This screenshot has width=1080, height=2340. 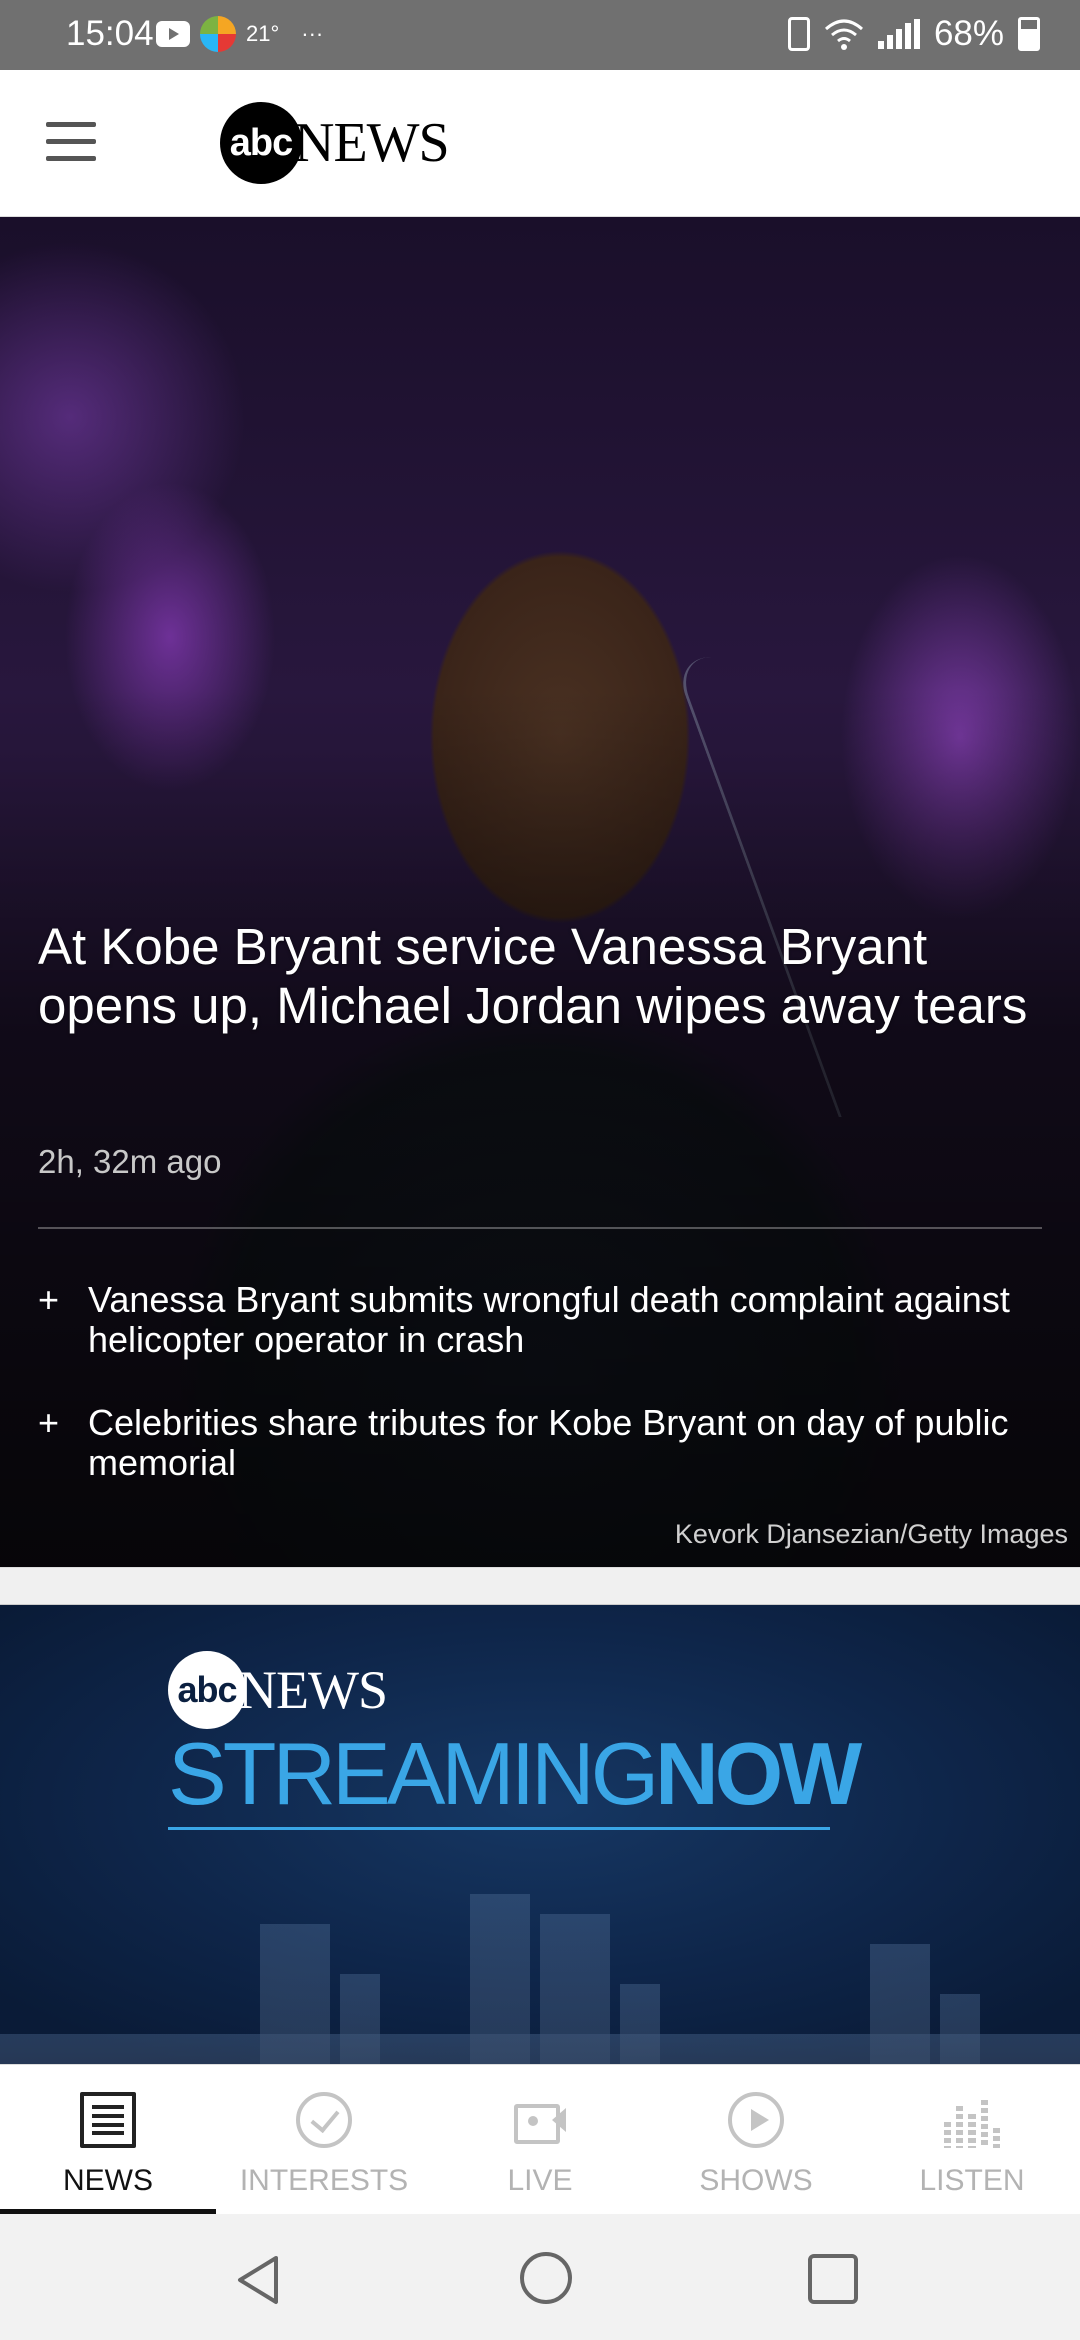 I want to click on wifi-icon, so click(x=843, y=34).